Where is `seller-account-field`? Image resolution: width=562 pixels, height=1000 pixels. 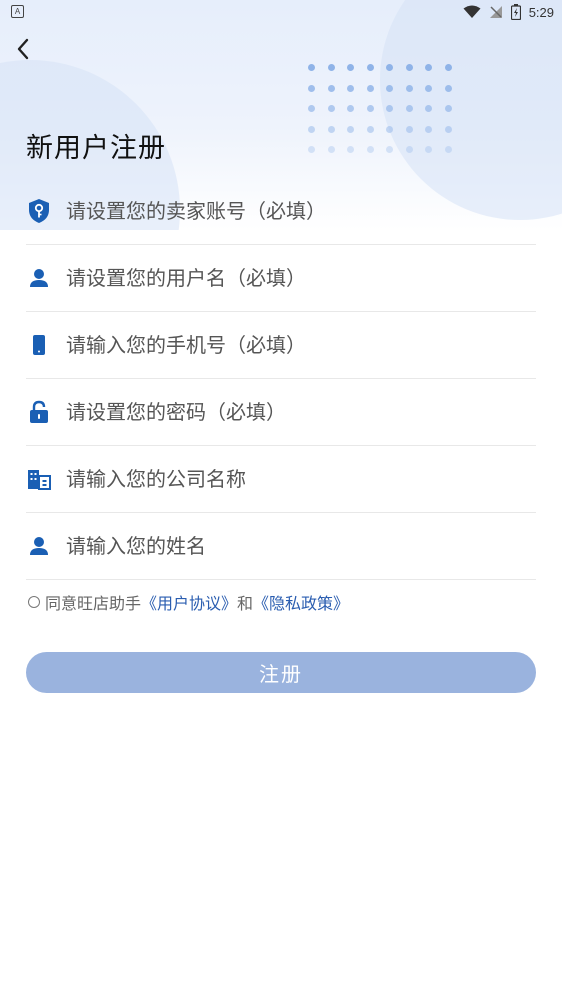 seller-account-field is located at coordinates (281, 211).